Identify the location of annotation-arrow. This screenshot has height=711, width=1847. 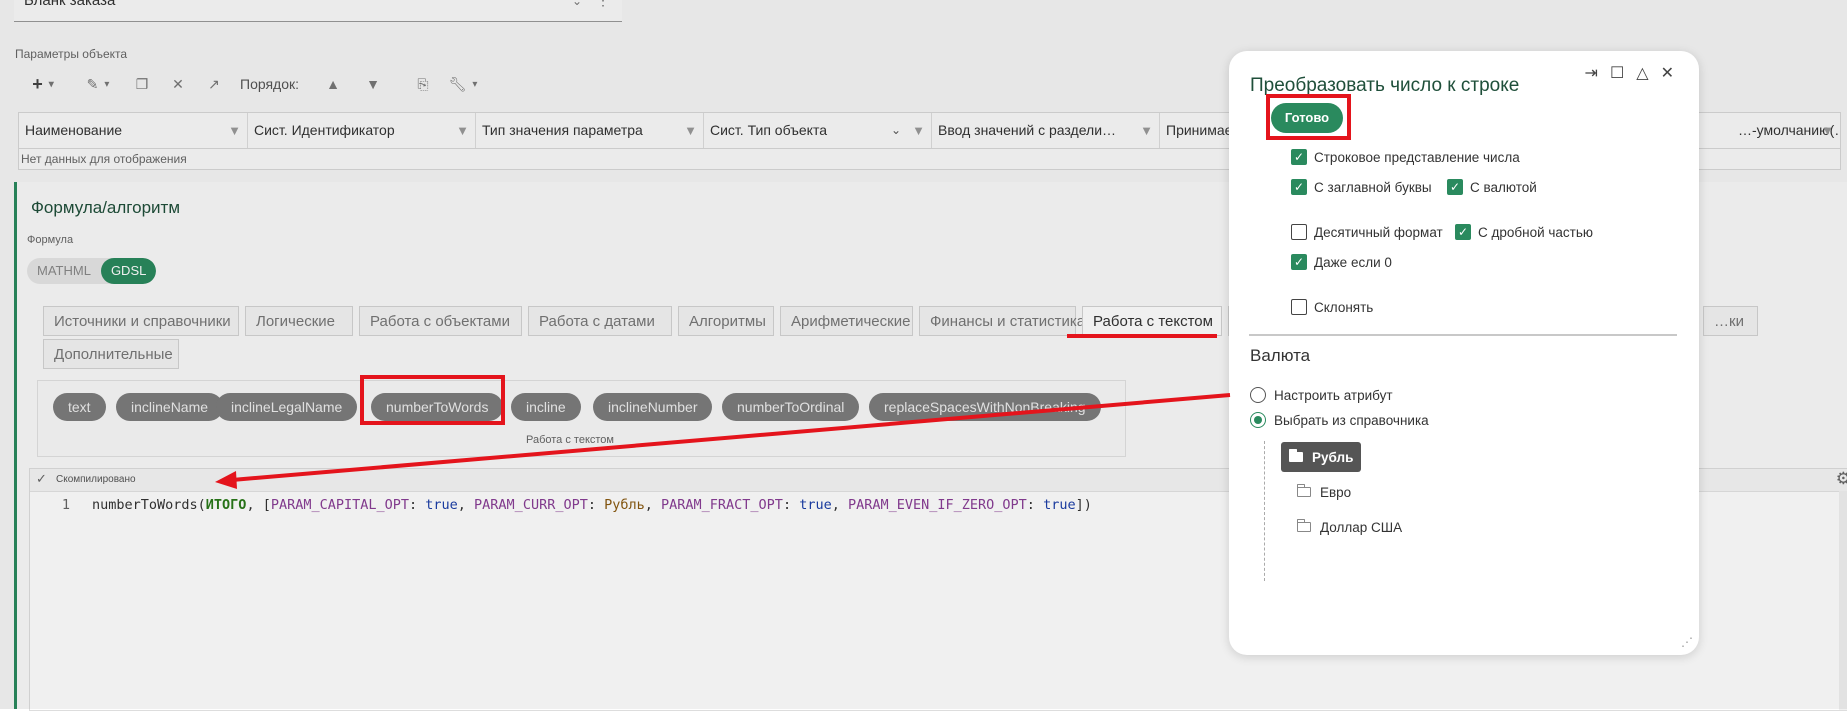
(723, 441).